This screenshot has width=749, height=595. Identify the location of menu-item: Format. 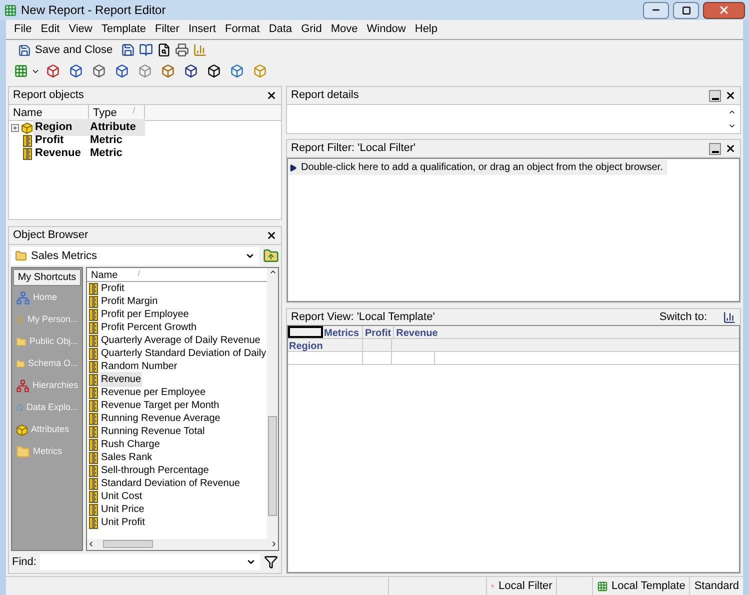
(242, 29).